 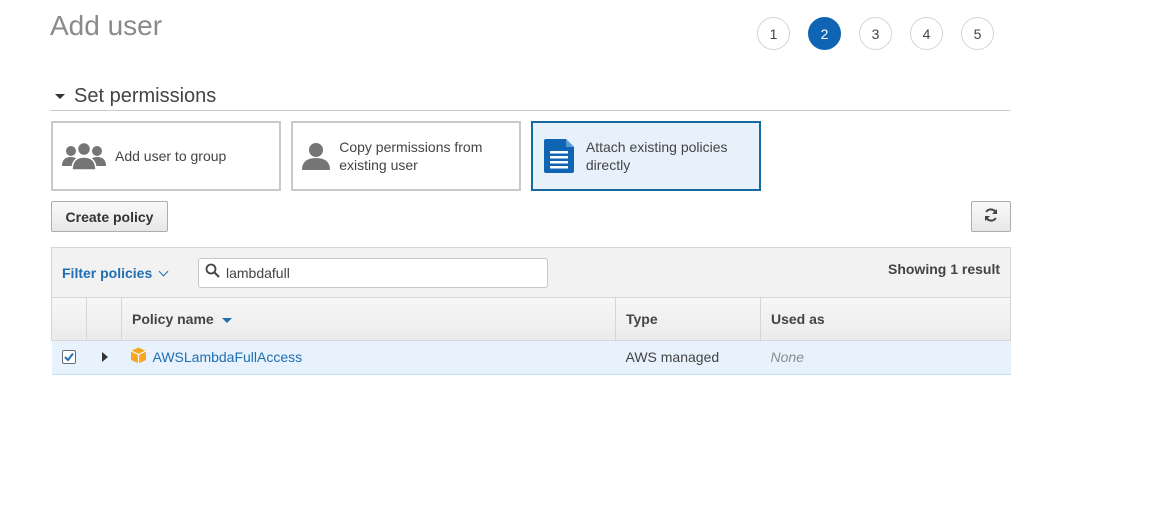 I want to click on policy-name-cell: AWSLambdaFullAccess, so click(x=368, y=357).